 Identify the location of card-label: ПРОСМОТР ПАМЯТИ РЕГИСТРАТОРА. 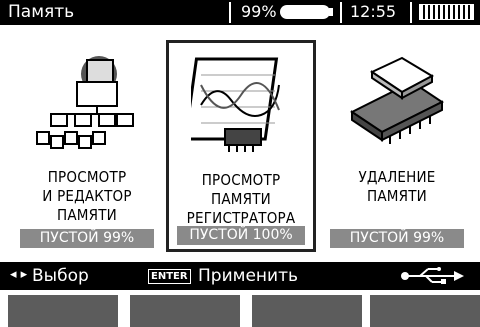
(241, 199).